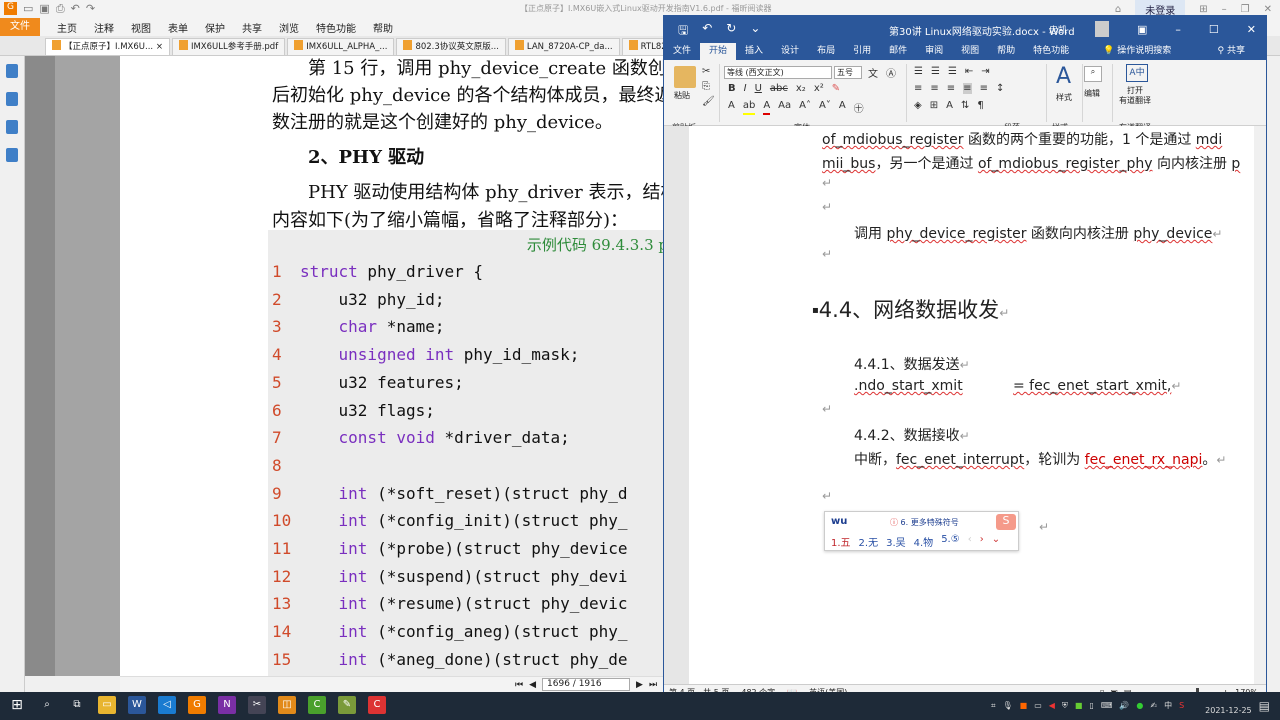 The width and height of the screenshot is (1280, 720). What do you see at coordinates (731, 107) in the screenshot?
I see `text-effect-icon: A` at bounding box center [731, 107].